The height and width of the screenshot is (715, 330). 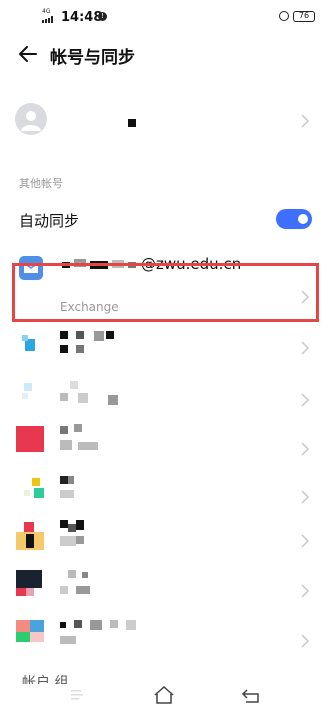 What do you see at coordinates (165, 120) in the screenshot?
I see `profile-row` at bounding box center [165, 120].